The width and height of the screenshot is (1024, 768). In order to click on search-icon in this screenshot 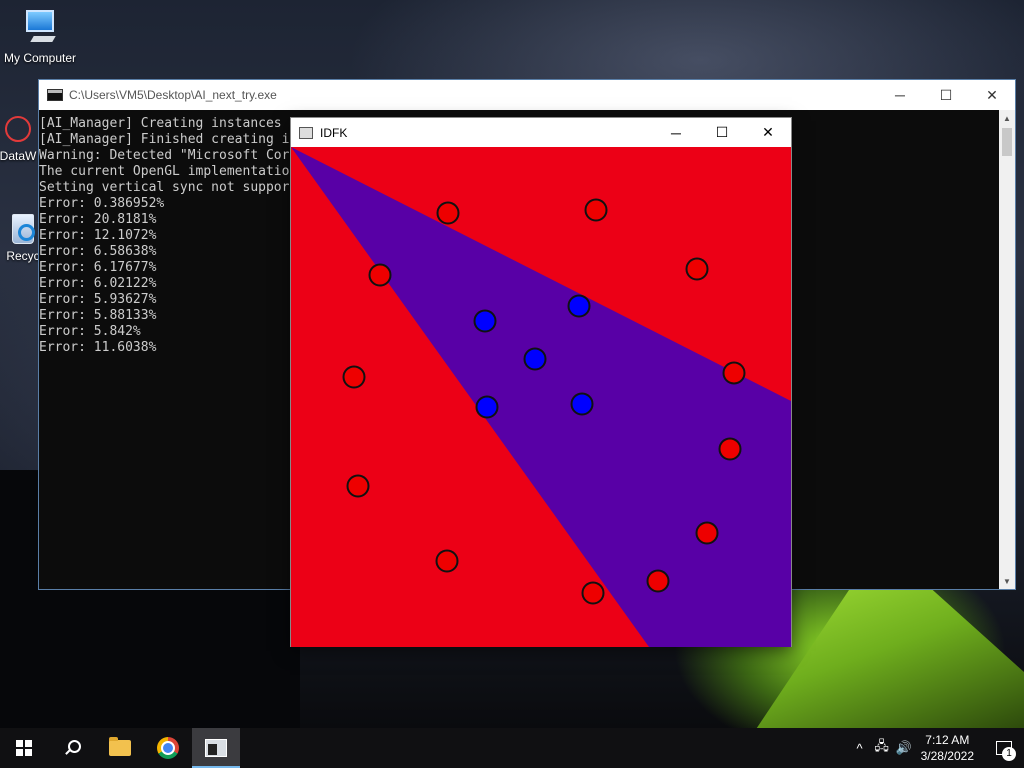, I will do `click(72, 748)`.